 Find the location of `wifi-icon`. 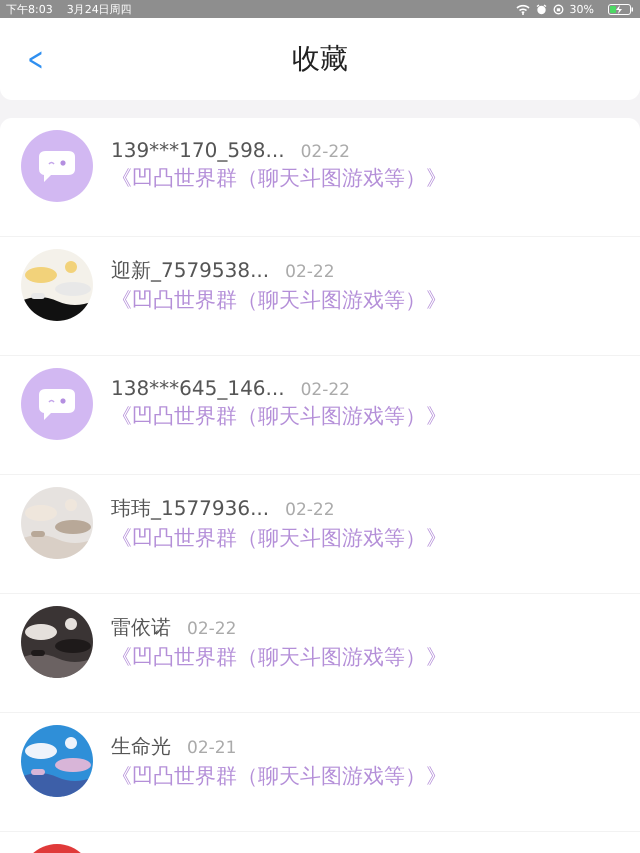

wifi-icon is located at coordinates (523, 9).